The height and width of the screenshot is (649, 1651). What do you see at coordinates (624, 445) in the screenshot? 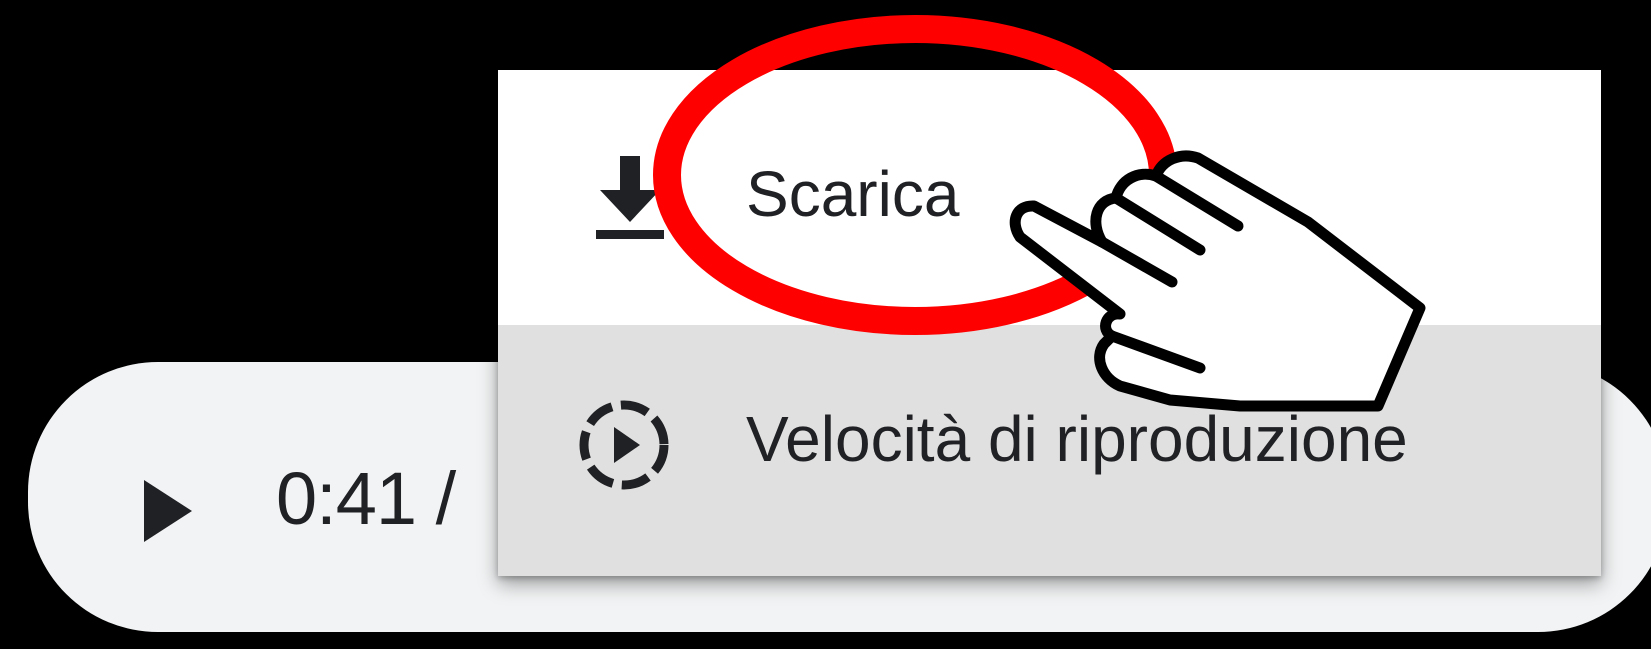
I see `playback-speed-icon` at bounding box center [624, 445].